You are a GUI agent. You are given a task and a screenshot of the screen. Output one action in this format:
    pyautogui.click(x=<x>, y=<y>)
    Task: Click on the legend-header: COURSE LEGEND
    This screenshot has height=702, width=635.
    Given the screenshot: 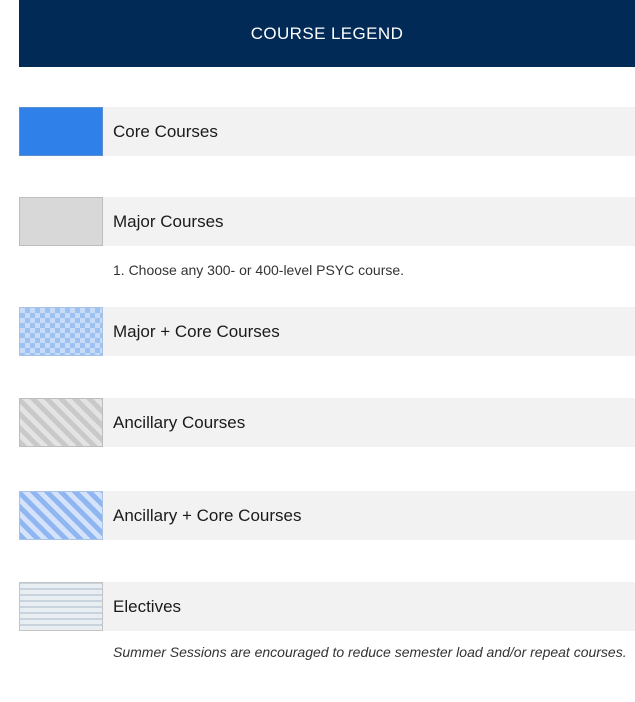 What is the action you would take?
    pyautogui.click(x=327, y=33)
    